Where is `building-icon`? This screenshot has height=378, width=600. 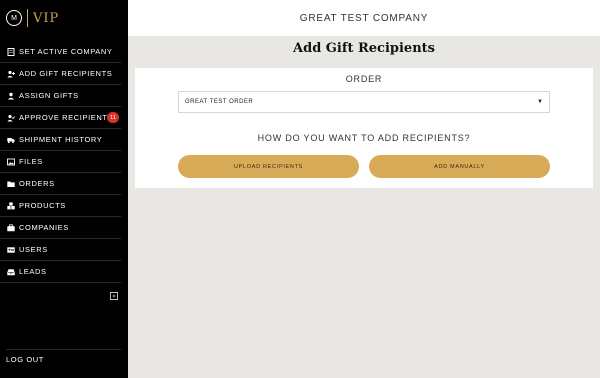 building-icon is located at coordinates (10, 51).